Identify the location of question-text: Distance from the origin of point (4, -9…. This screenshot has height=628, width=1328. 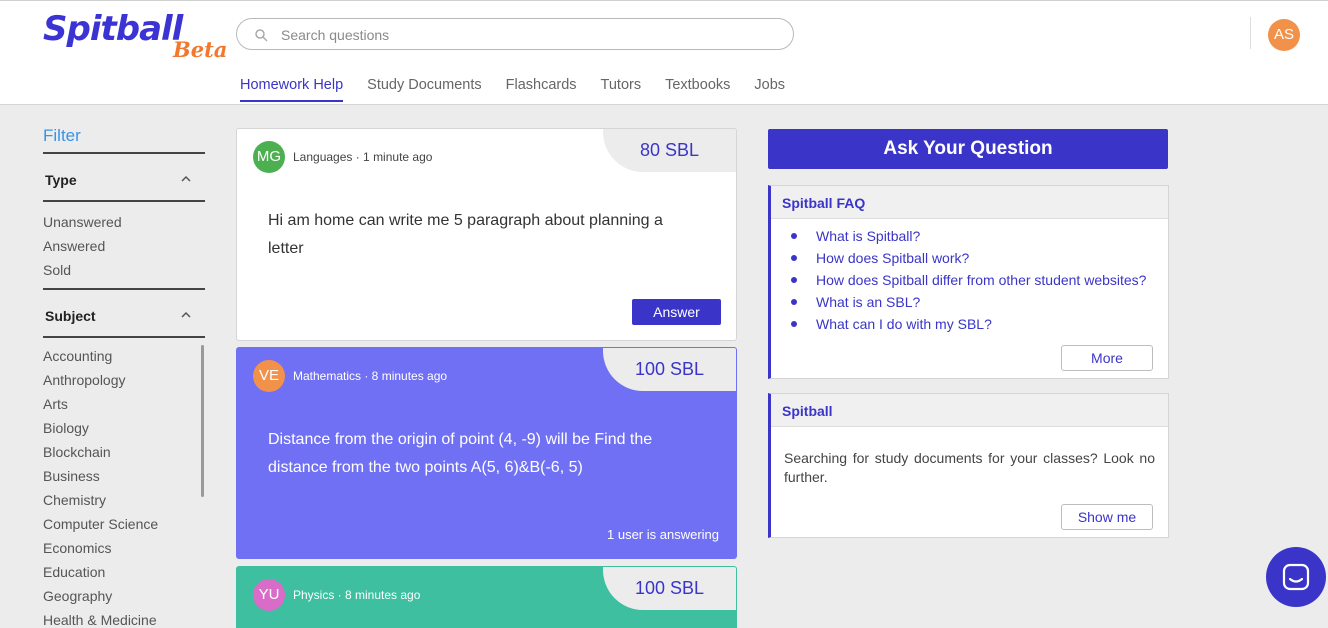
(460, 453).